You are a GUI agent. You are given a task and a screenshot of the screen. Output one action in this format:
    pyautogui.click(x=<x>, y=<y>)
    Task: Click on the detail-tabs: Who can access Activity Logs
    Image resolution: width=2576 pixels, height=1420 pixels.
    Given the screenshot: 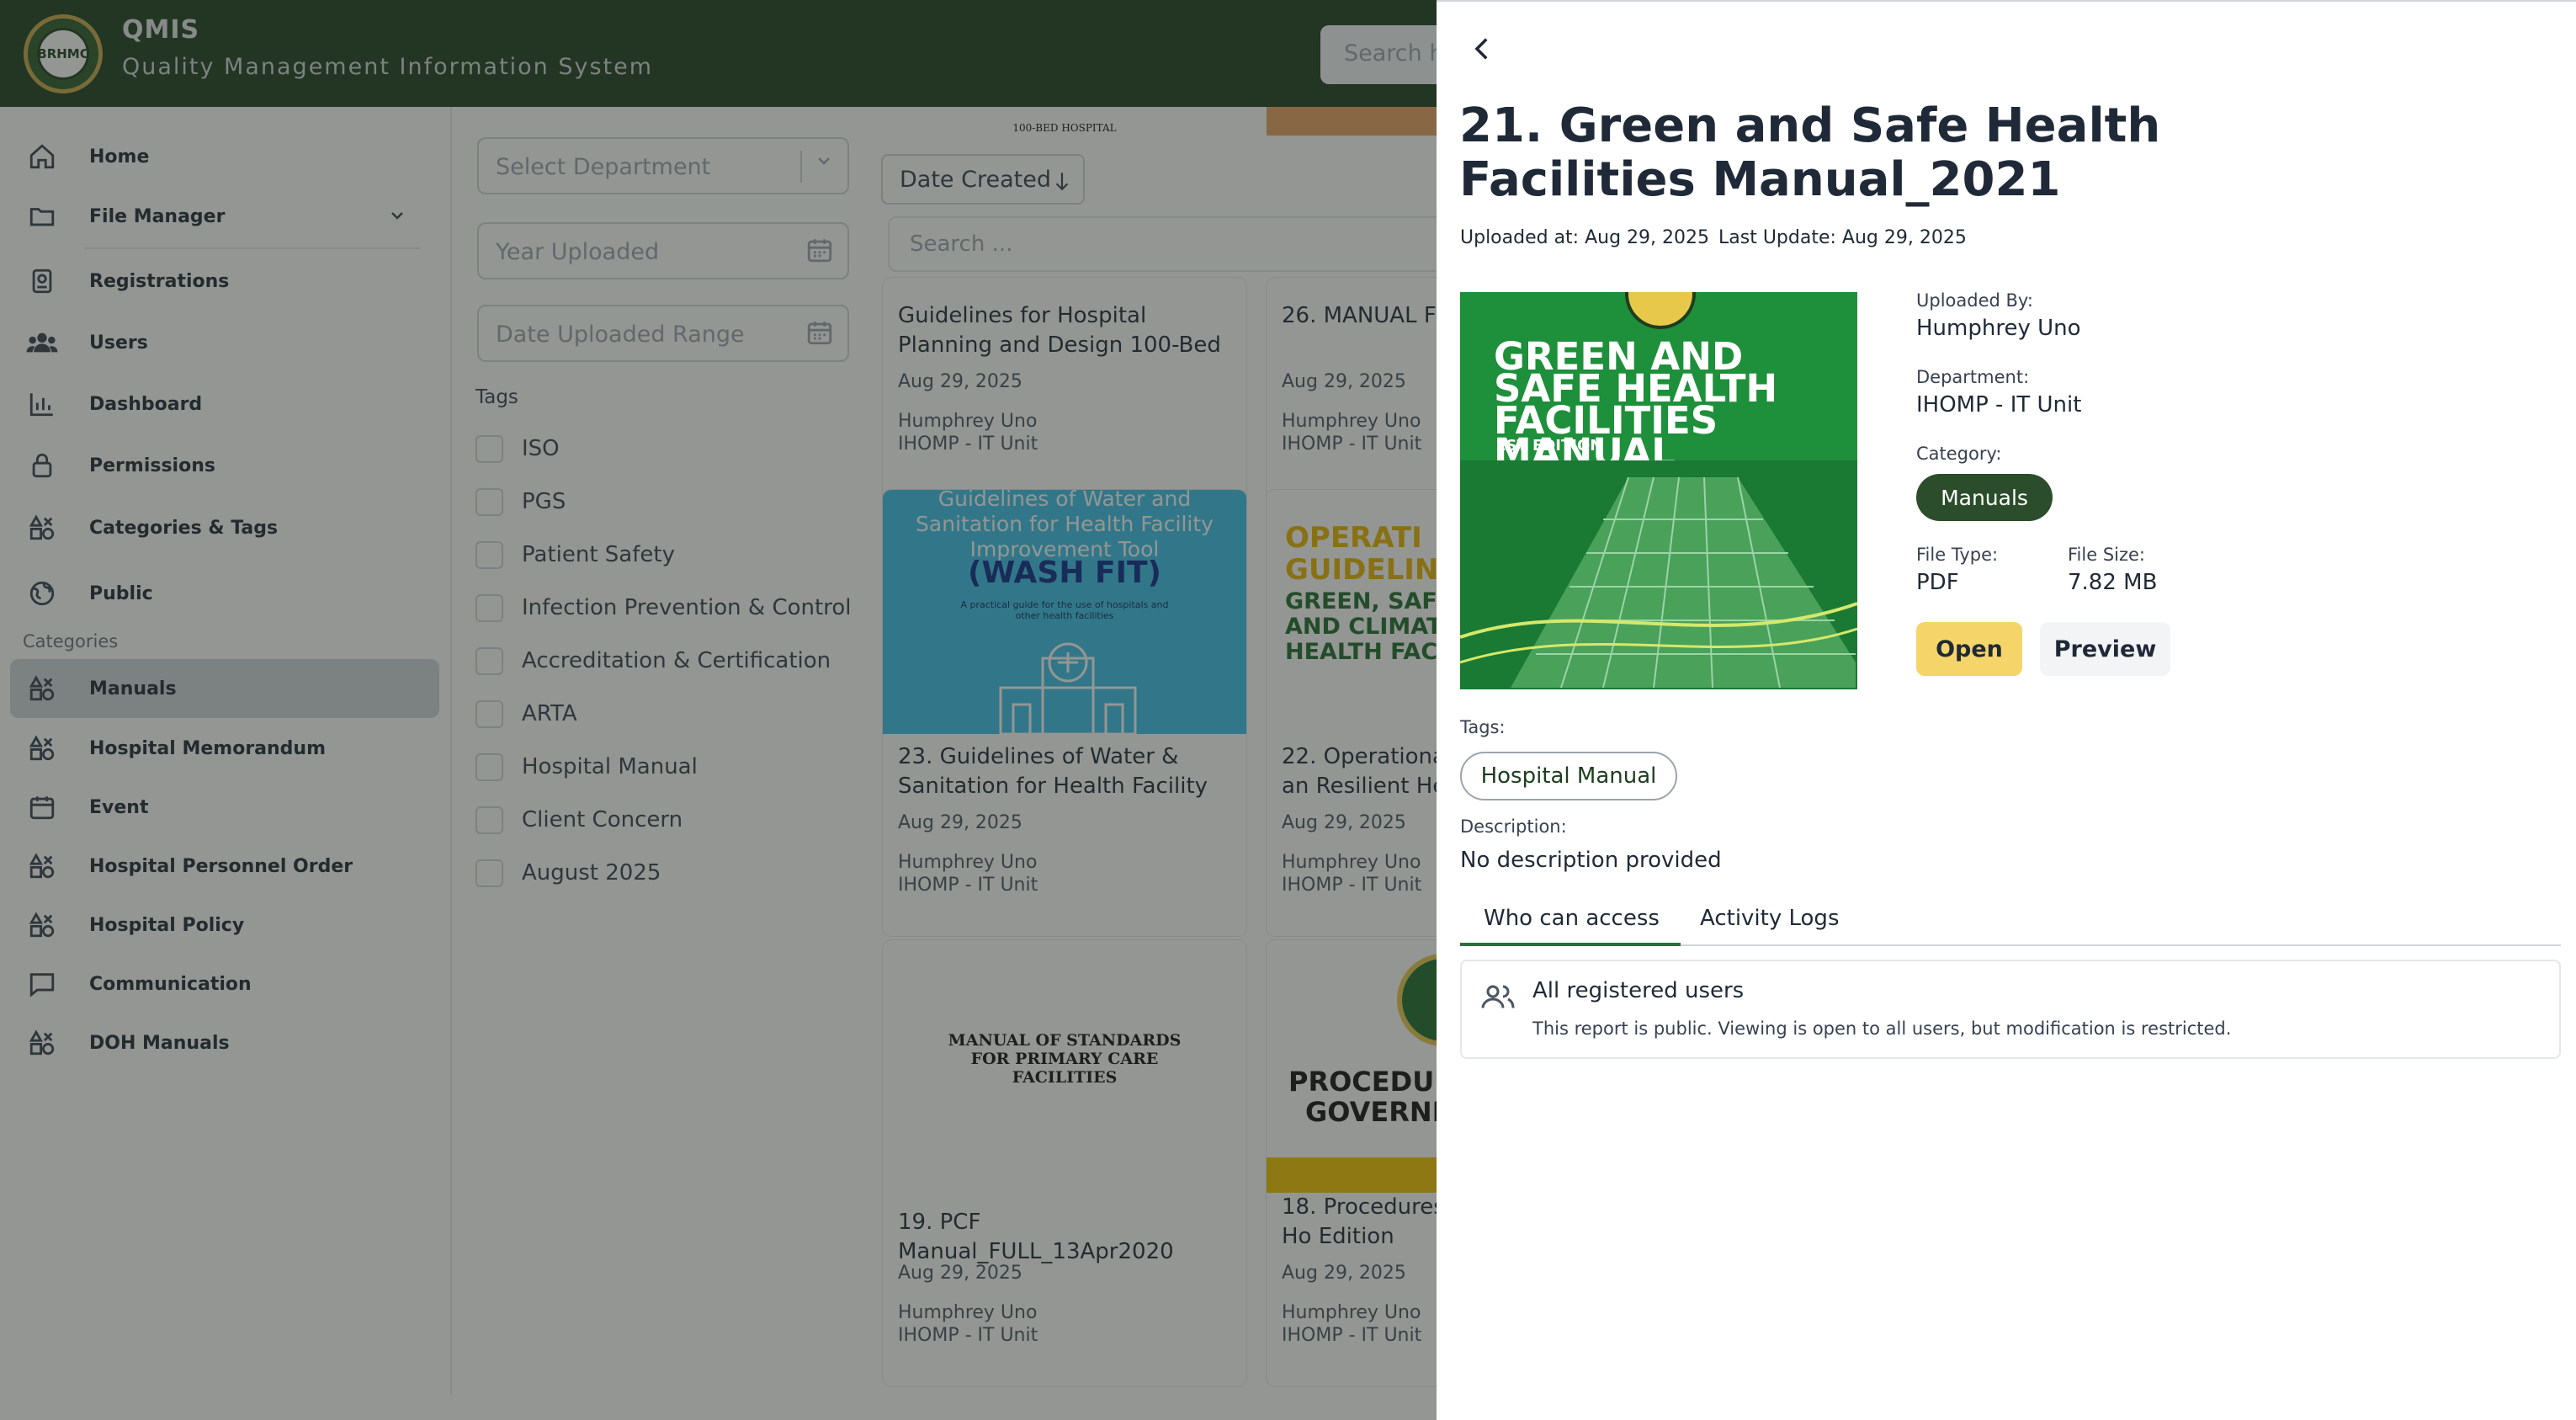 What is the action you would take?
    pyautogui.click(x=2011, y=920)
    